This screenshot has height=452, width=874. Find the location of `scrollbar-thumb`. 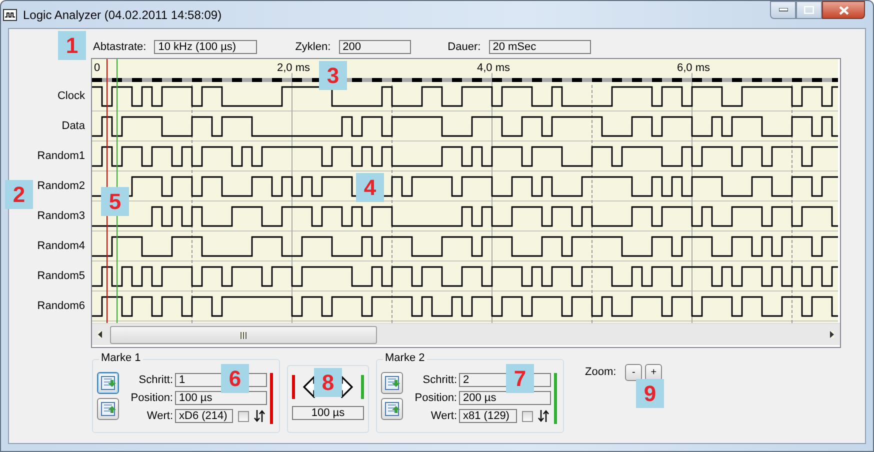

scrollbar-thumb is located at coordinates (243, 335).